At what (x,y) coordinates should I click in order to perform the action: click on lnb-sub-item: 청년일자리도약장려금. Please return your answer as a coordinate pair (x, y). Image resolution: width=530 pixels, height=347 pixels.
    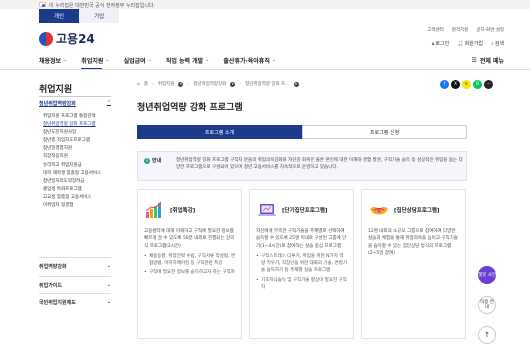
    Looking at the image, I should click on (77, 182).